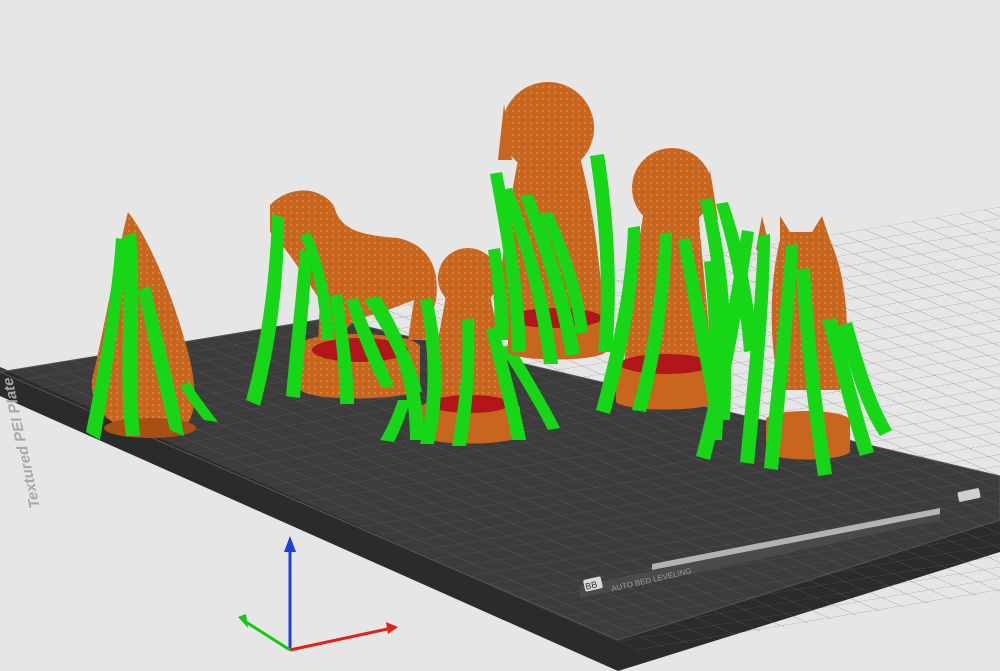 The width and height of the screenshot is (1000, 671). What do you see at coordinates (243, 621) in the screenshot?
I see `y-axis-arrow` at bounding box center [243, 621].